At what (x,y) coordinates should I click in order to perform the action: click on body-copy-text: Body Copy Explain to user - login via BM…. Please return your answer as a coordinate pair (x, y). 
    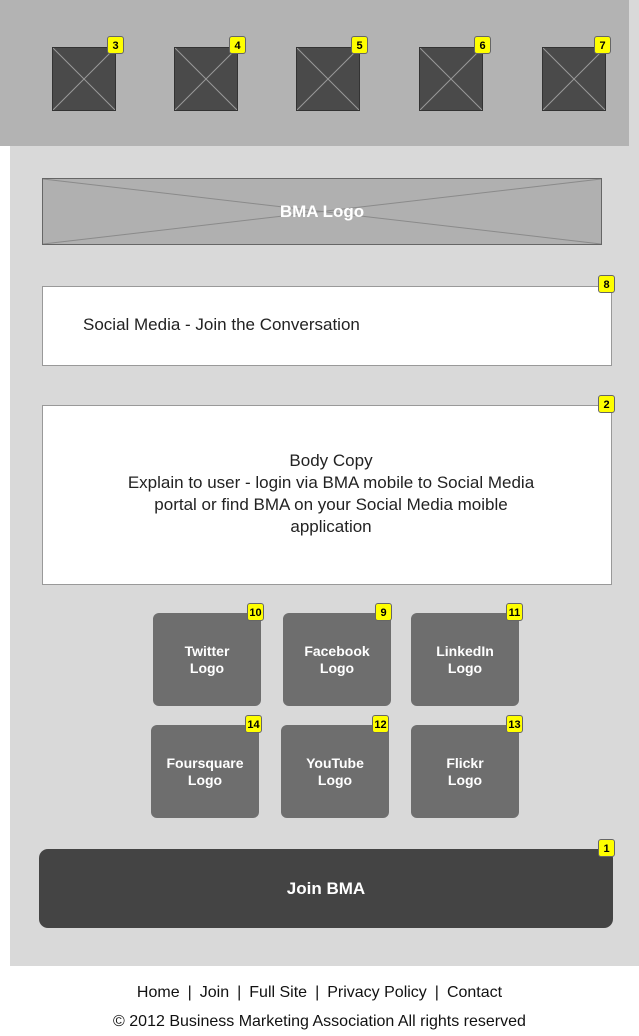
    Looking at the image, I should click on (331, 494).